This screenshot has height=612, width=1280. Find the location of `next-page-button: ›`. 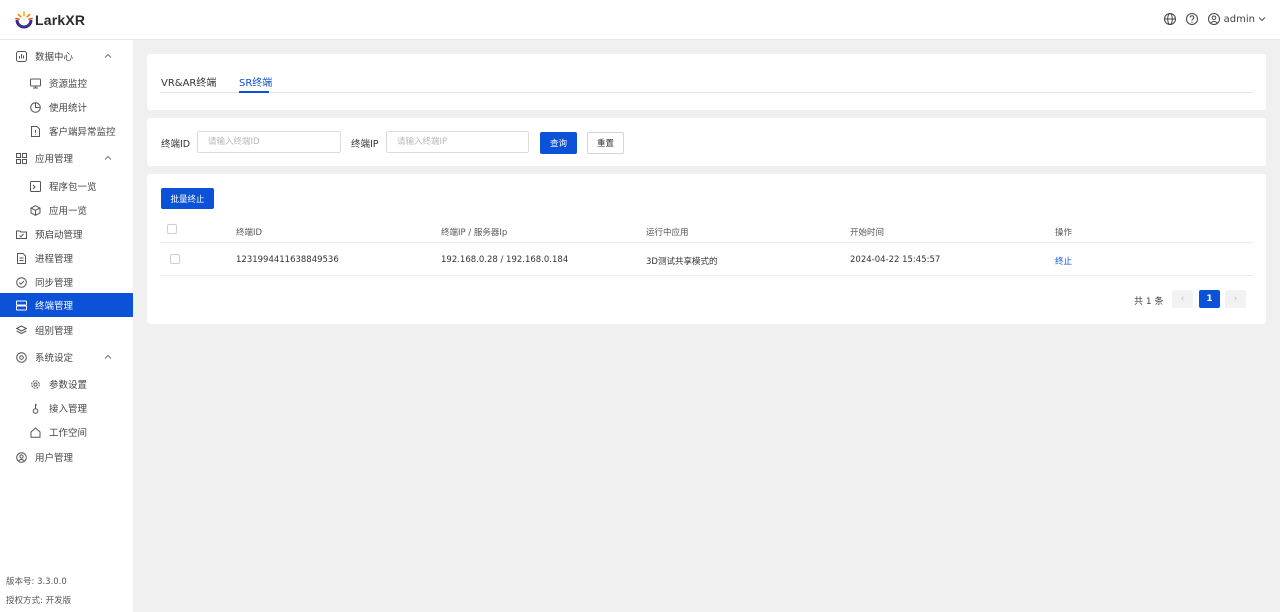

next-page-button: › is located at coordinates (1235, 299).